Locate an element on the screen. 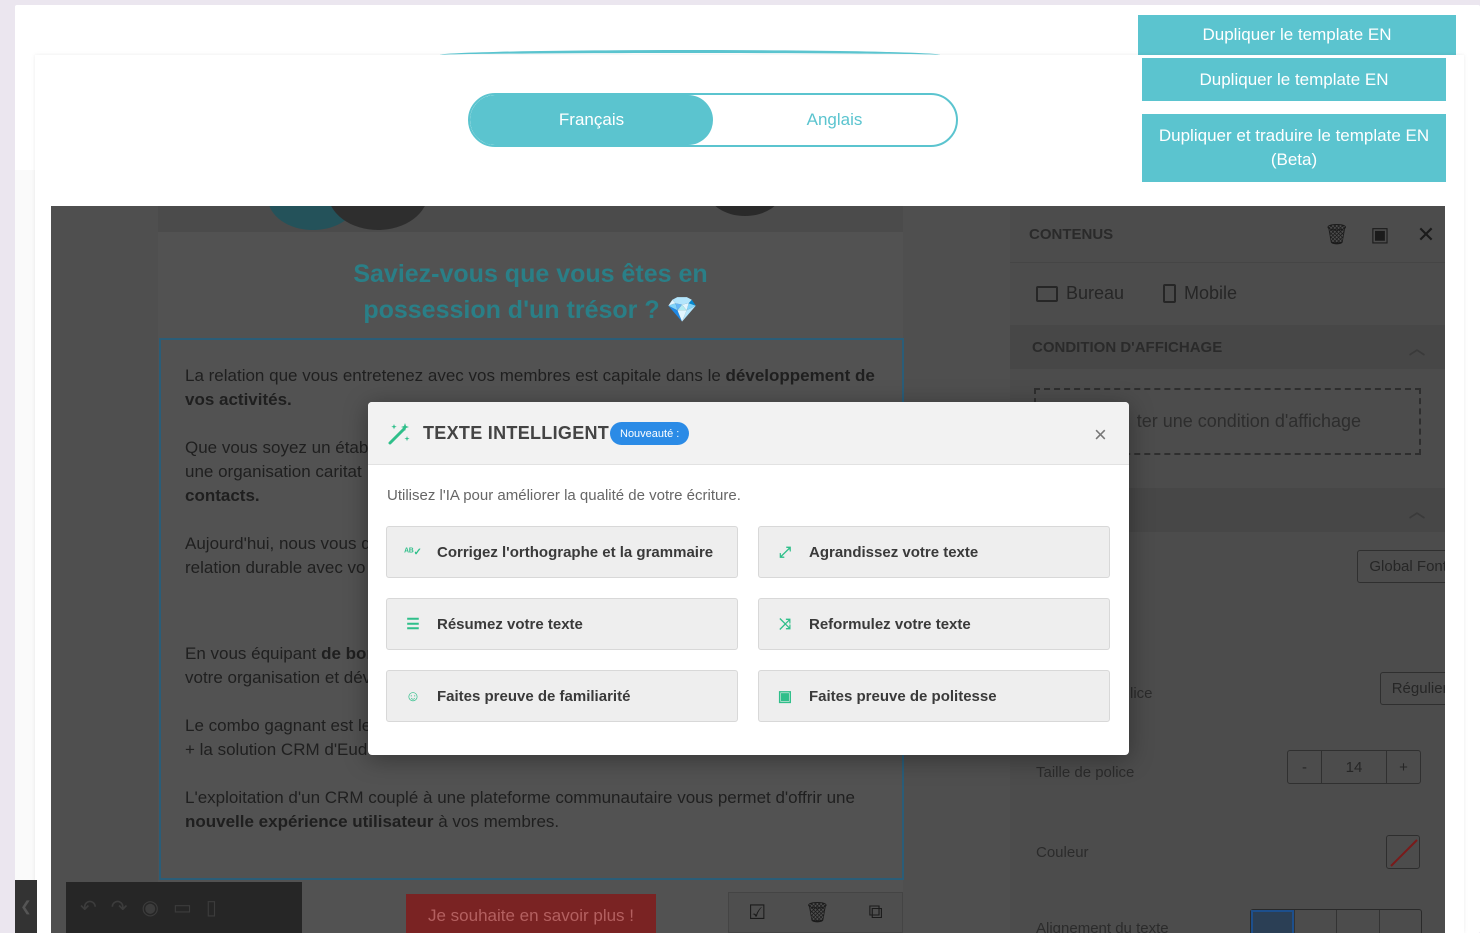  action-label: Reformulez votre texte is located at coordinates (890, 624).